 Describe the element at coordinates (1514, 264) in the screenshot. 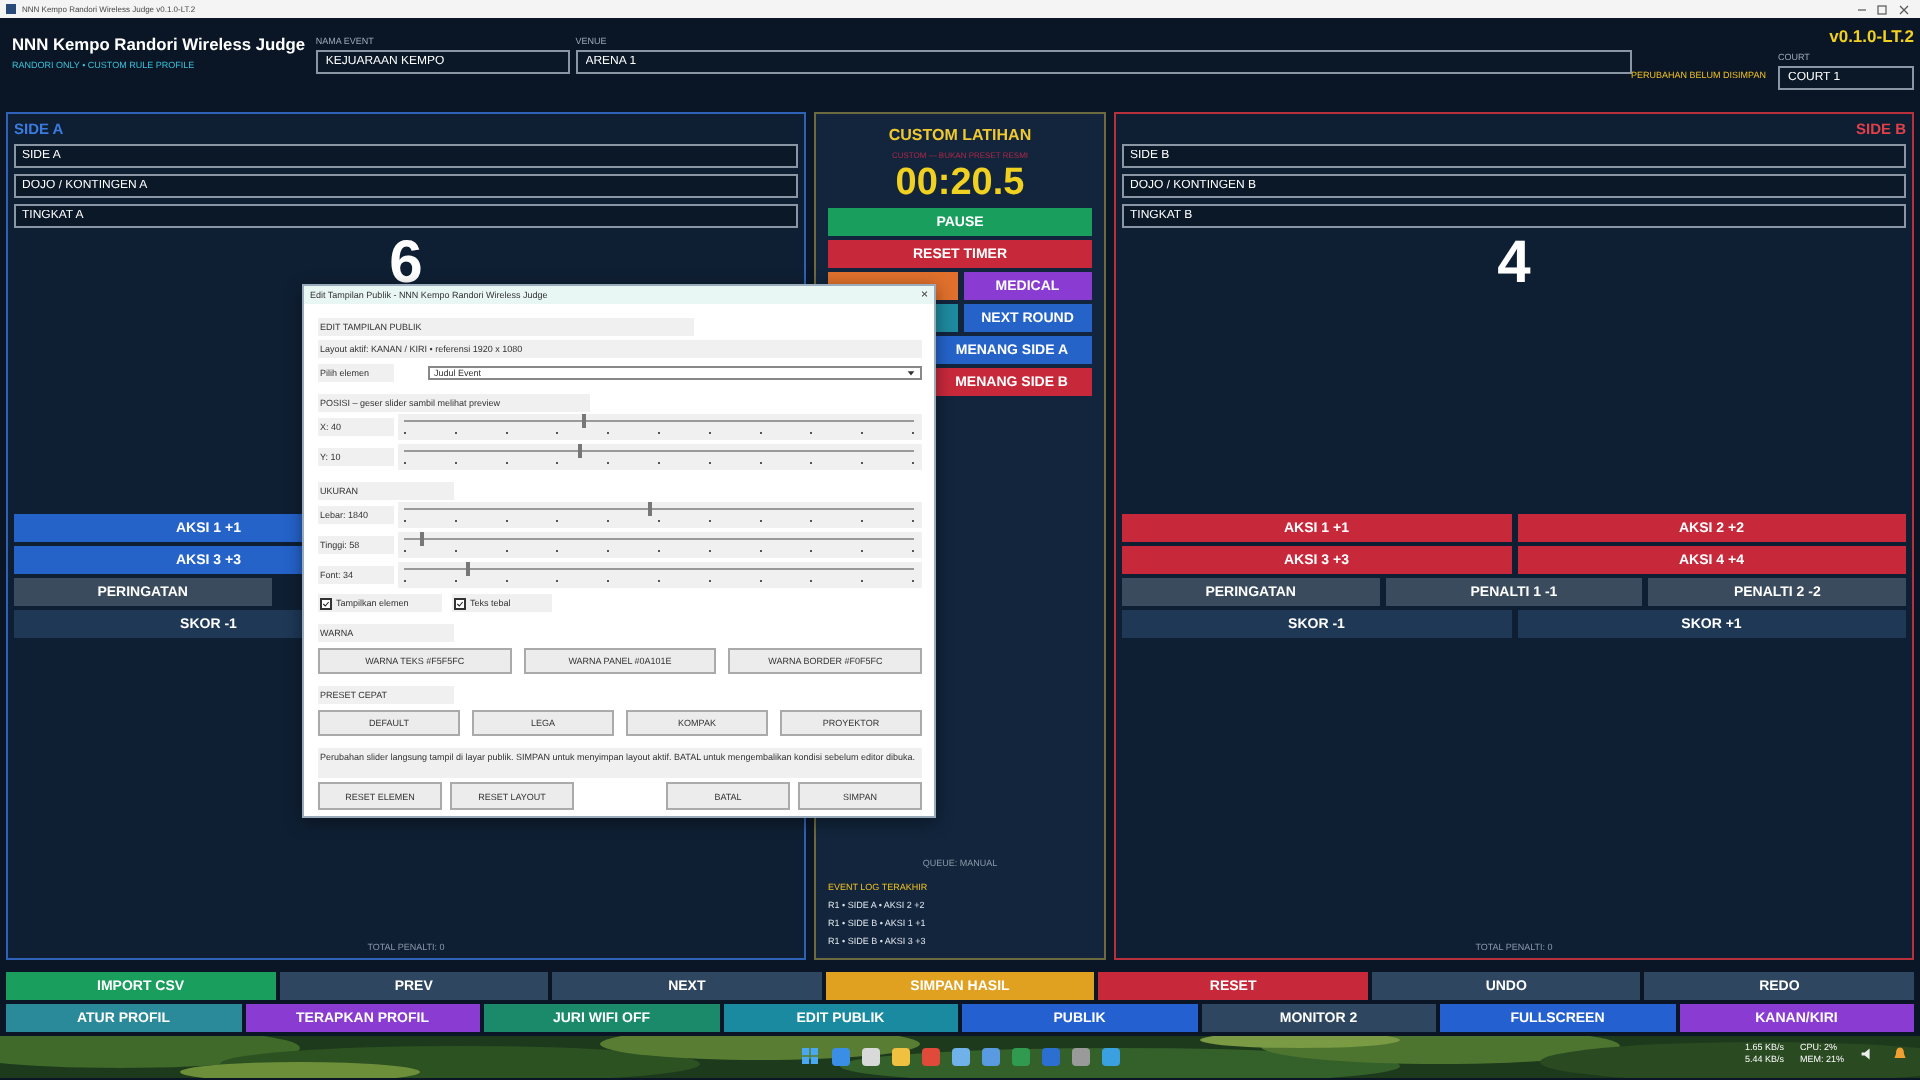

I see `score-value: 4` at that location.